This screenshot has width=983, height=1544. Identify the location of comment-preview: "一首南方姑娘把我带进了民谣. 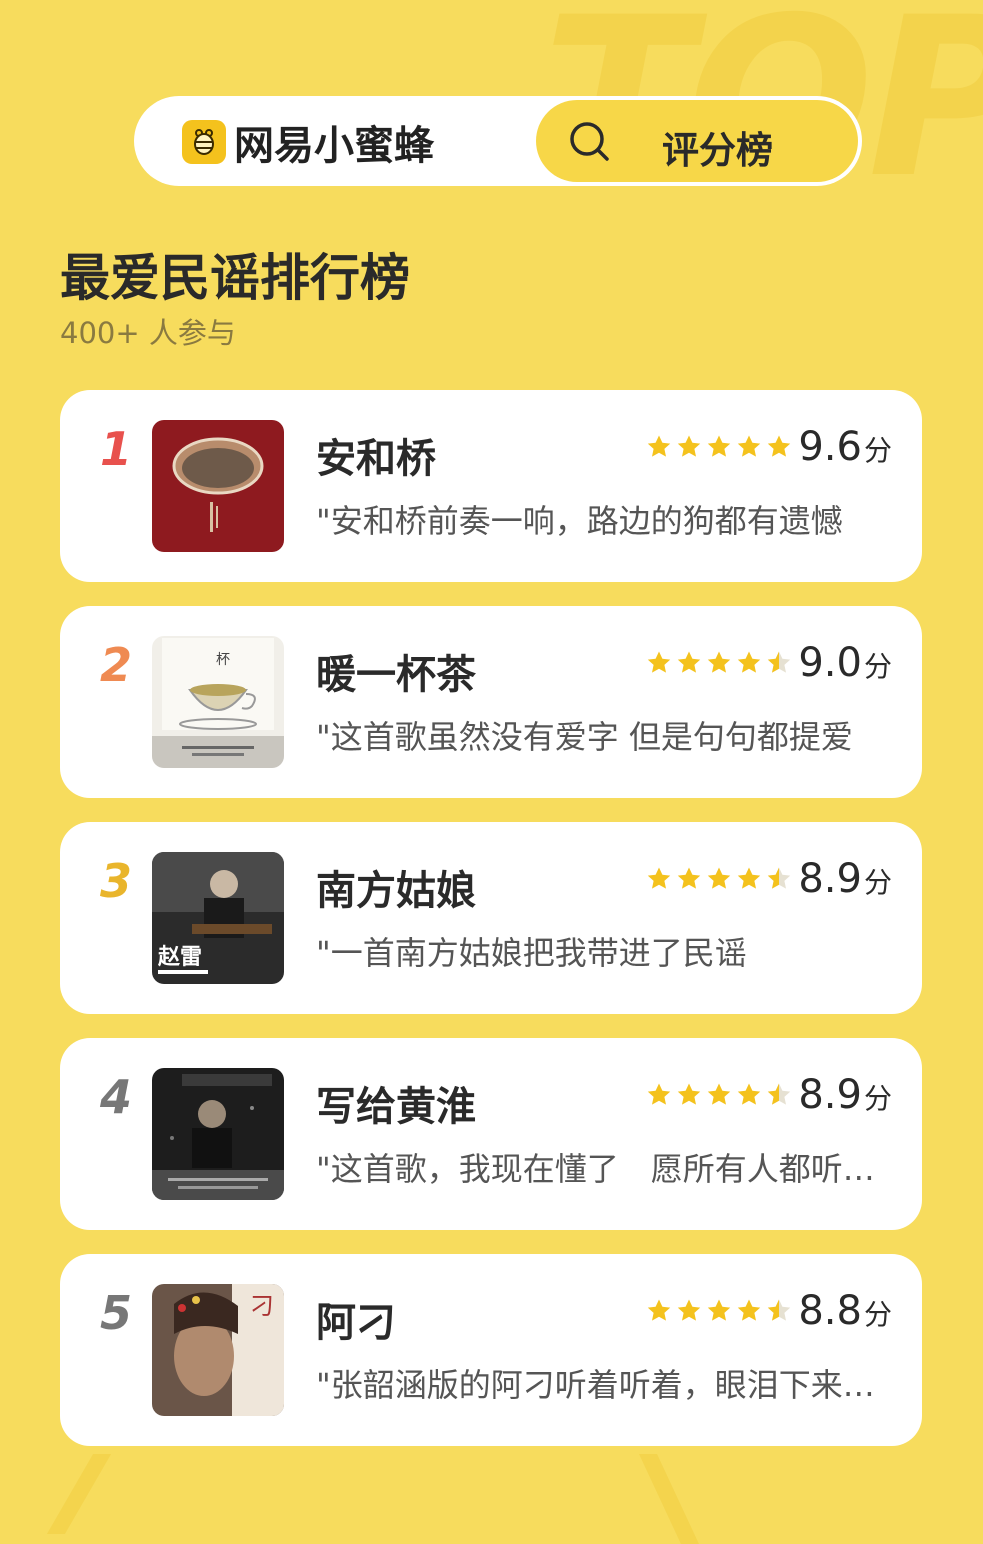
(531, 953).